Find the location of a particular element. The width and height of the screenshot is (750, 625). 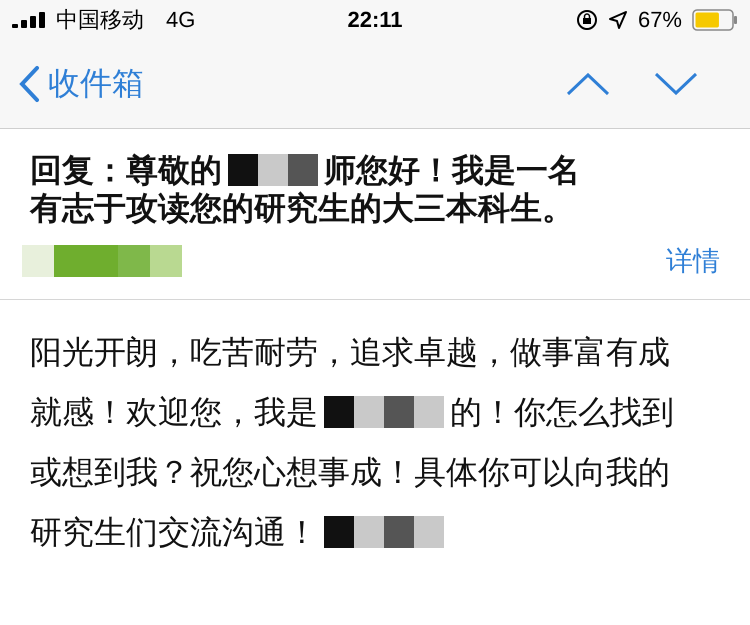

text-line: 的！你怎么找到 is located at coordinates (562, 412).